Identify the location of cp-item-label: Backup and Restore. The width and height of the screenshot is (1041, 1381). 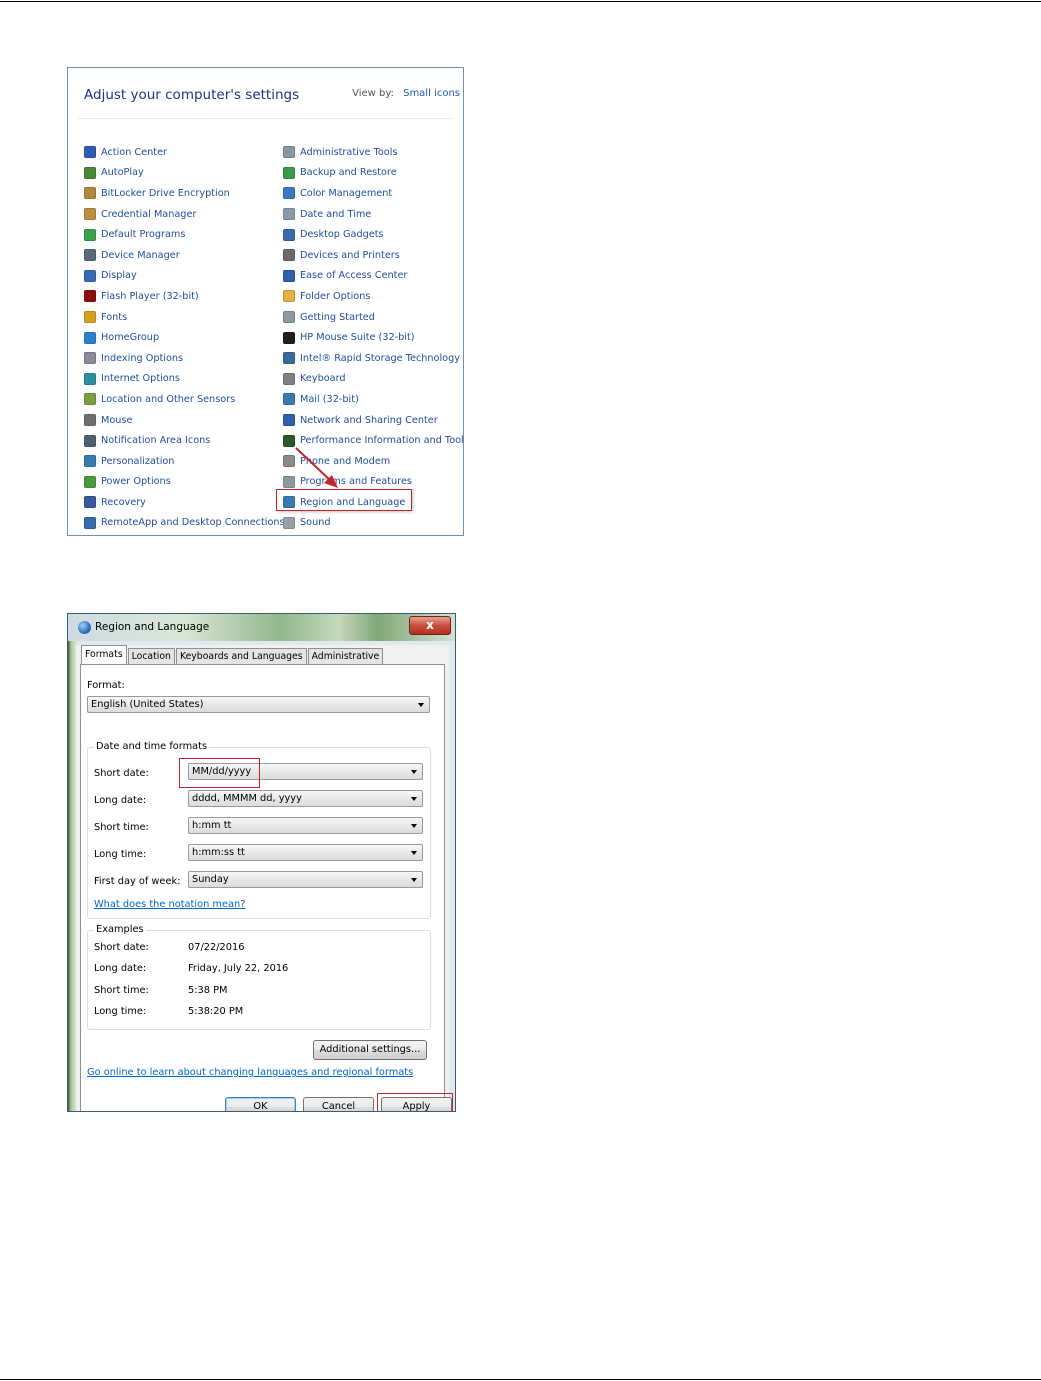
(348, 173).